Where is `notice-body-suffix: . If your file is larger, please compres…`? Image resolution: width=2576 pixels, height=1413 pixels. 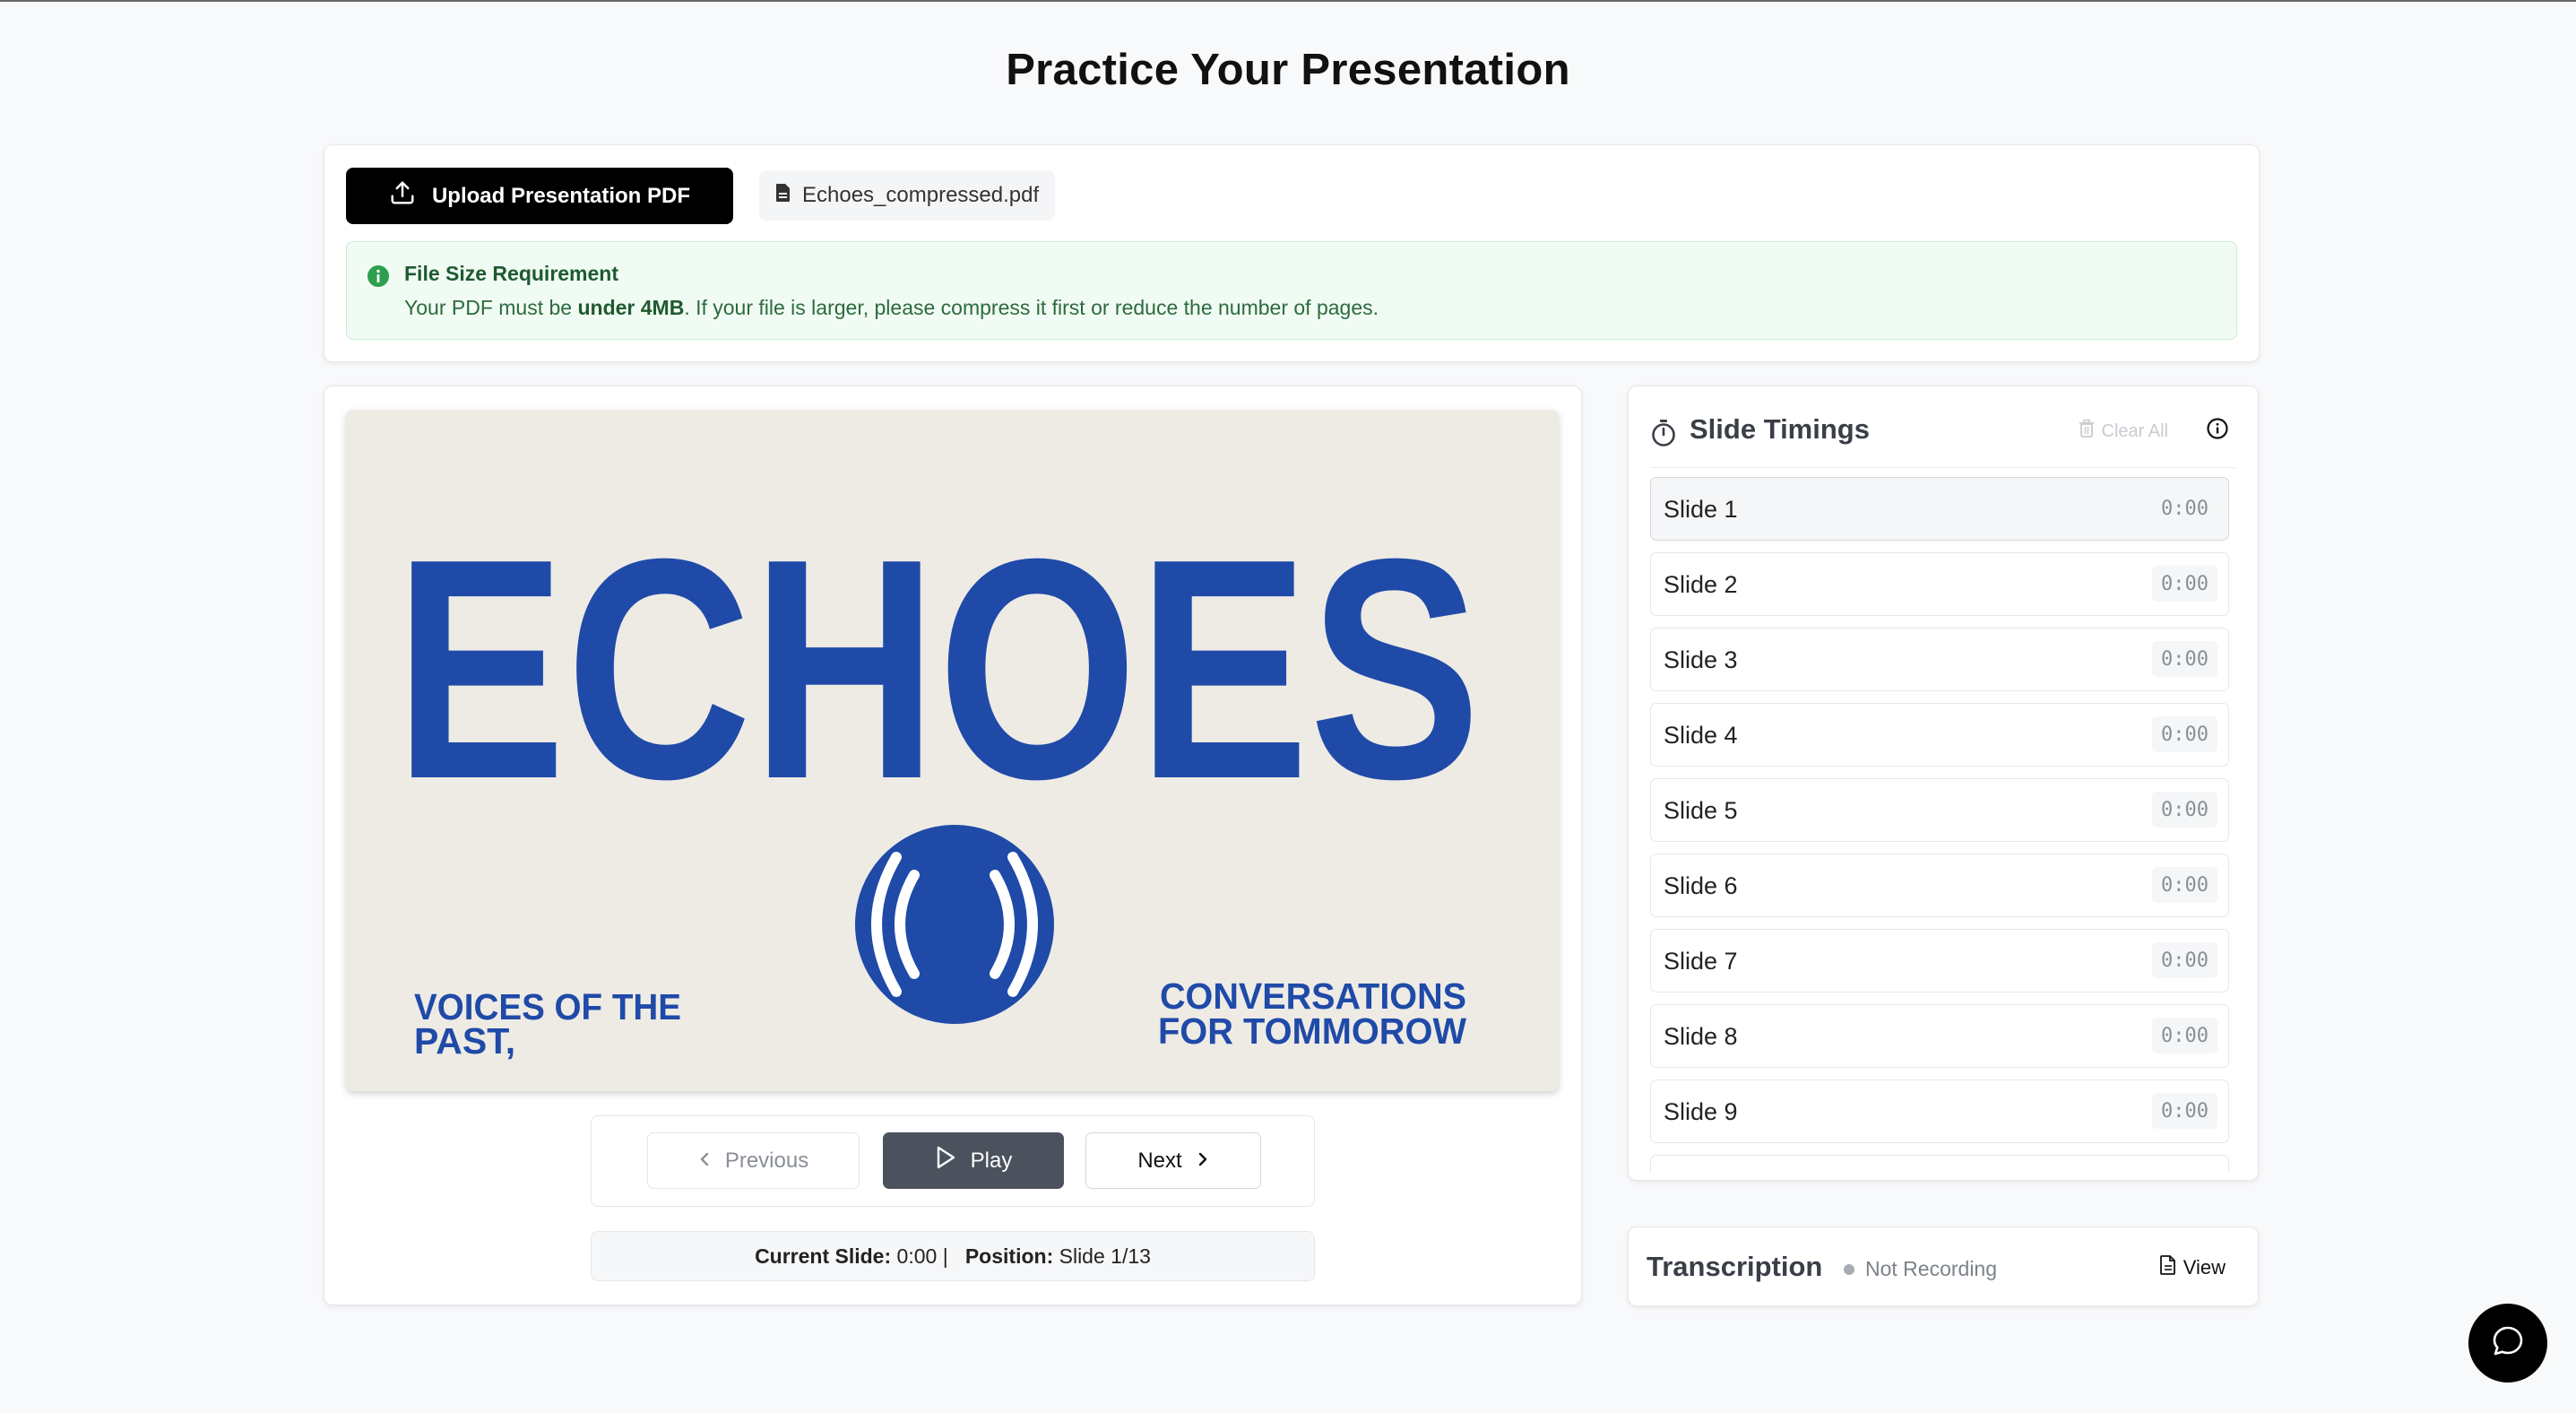 notice-body-suffix: . If your file is larger, please compres… is located at coordinates (1031, 307).